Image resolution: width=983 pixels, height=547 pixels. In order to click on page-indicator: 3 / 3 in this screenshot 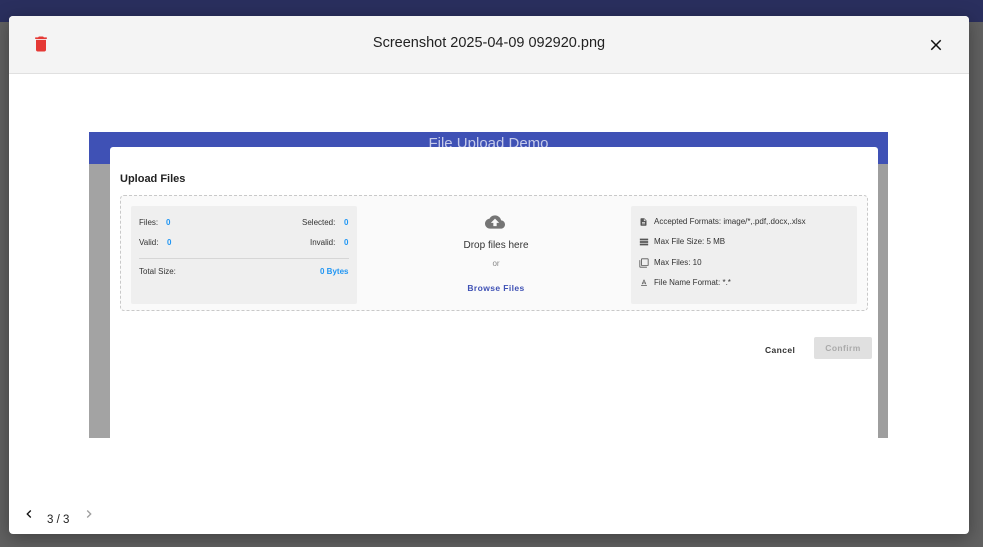, I will do `click(58, 520)`.